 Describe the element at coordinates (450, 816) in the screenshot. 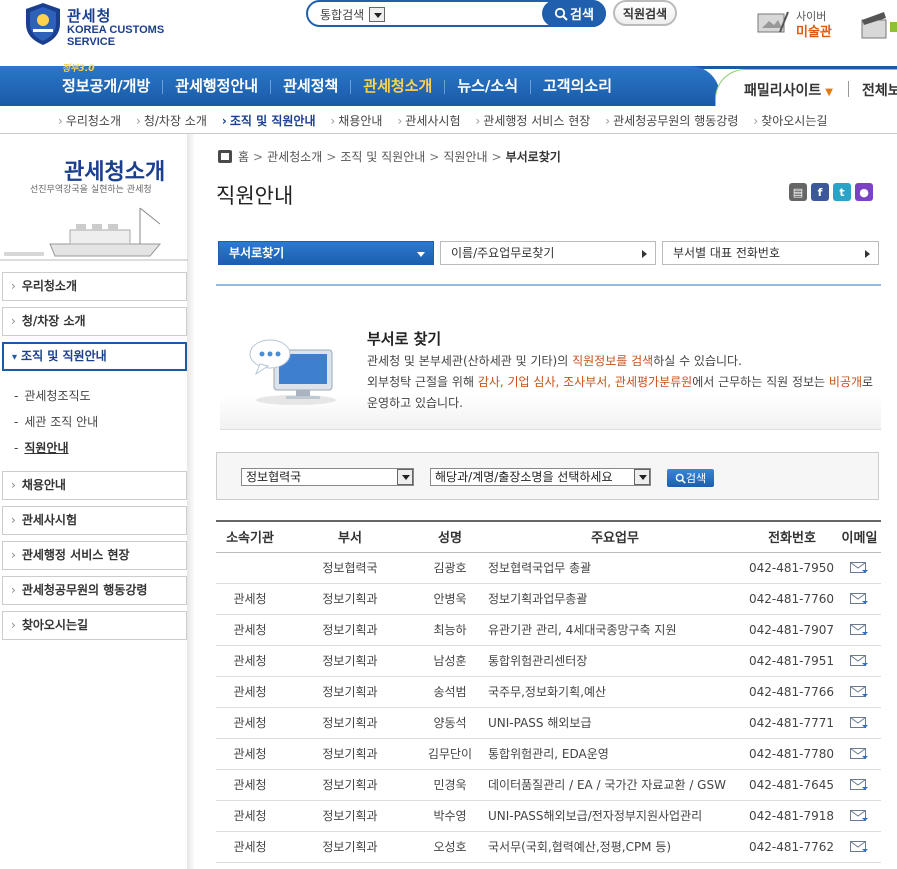

I see `cell-name: 박수영` at that location.